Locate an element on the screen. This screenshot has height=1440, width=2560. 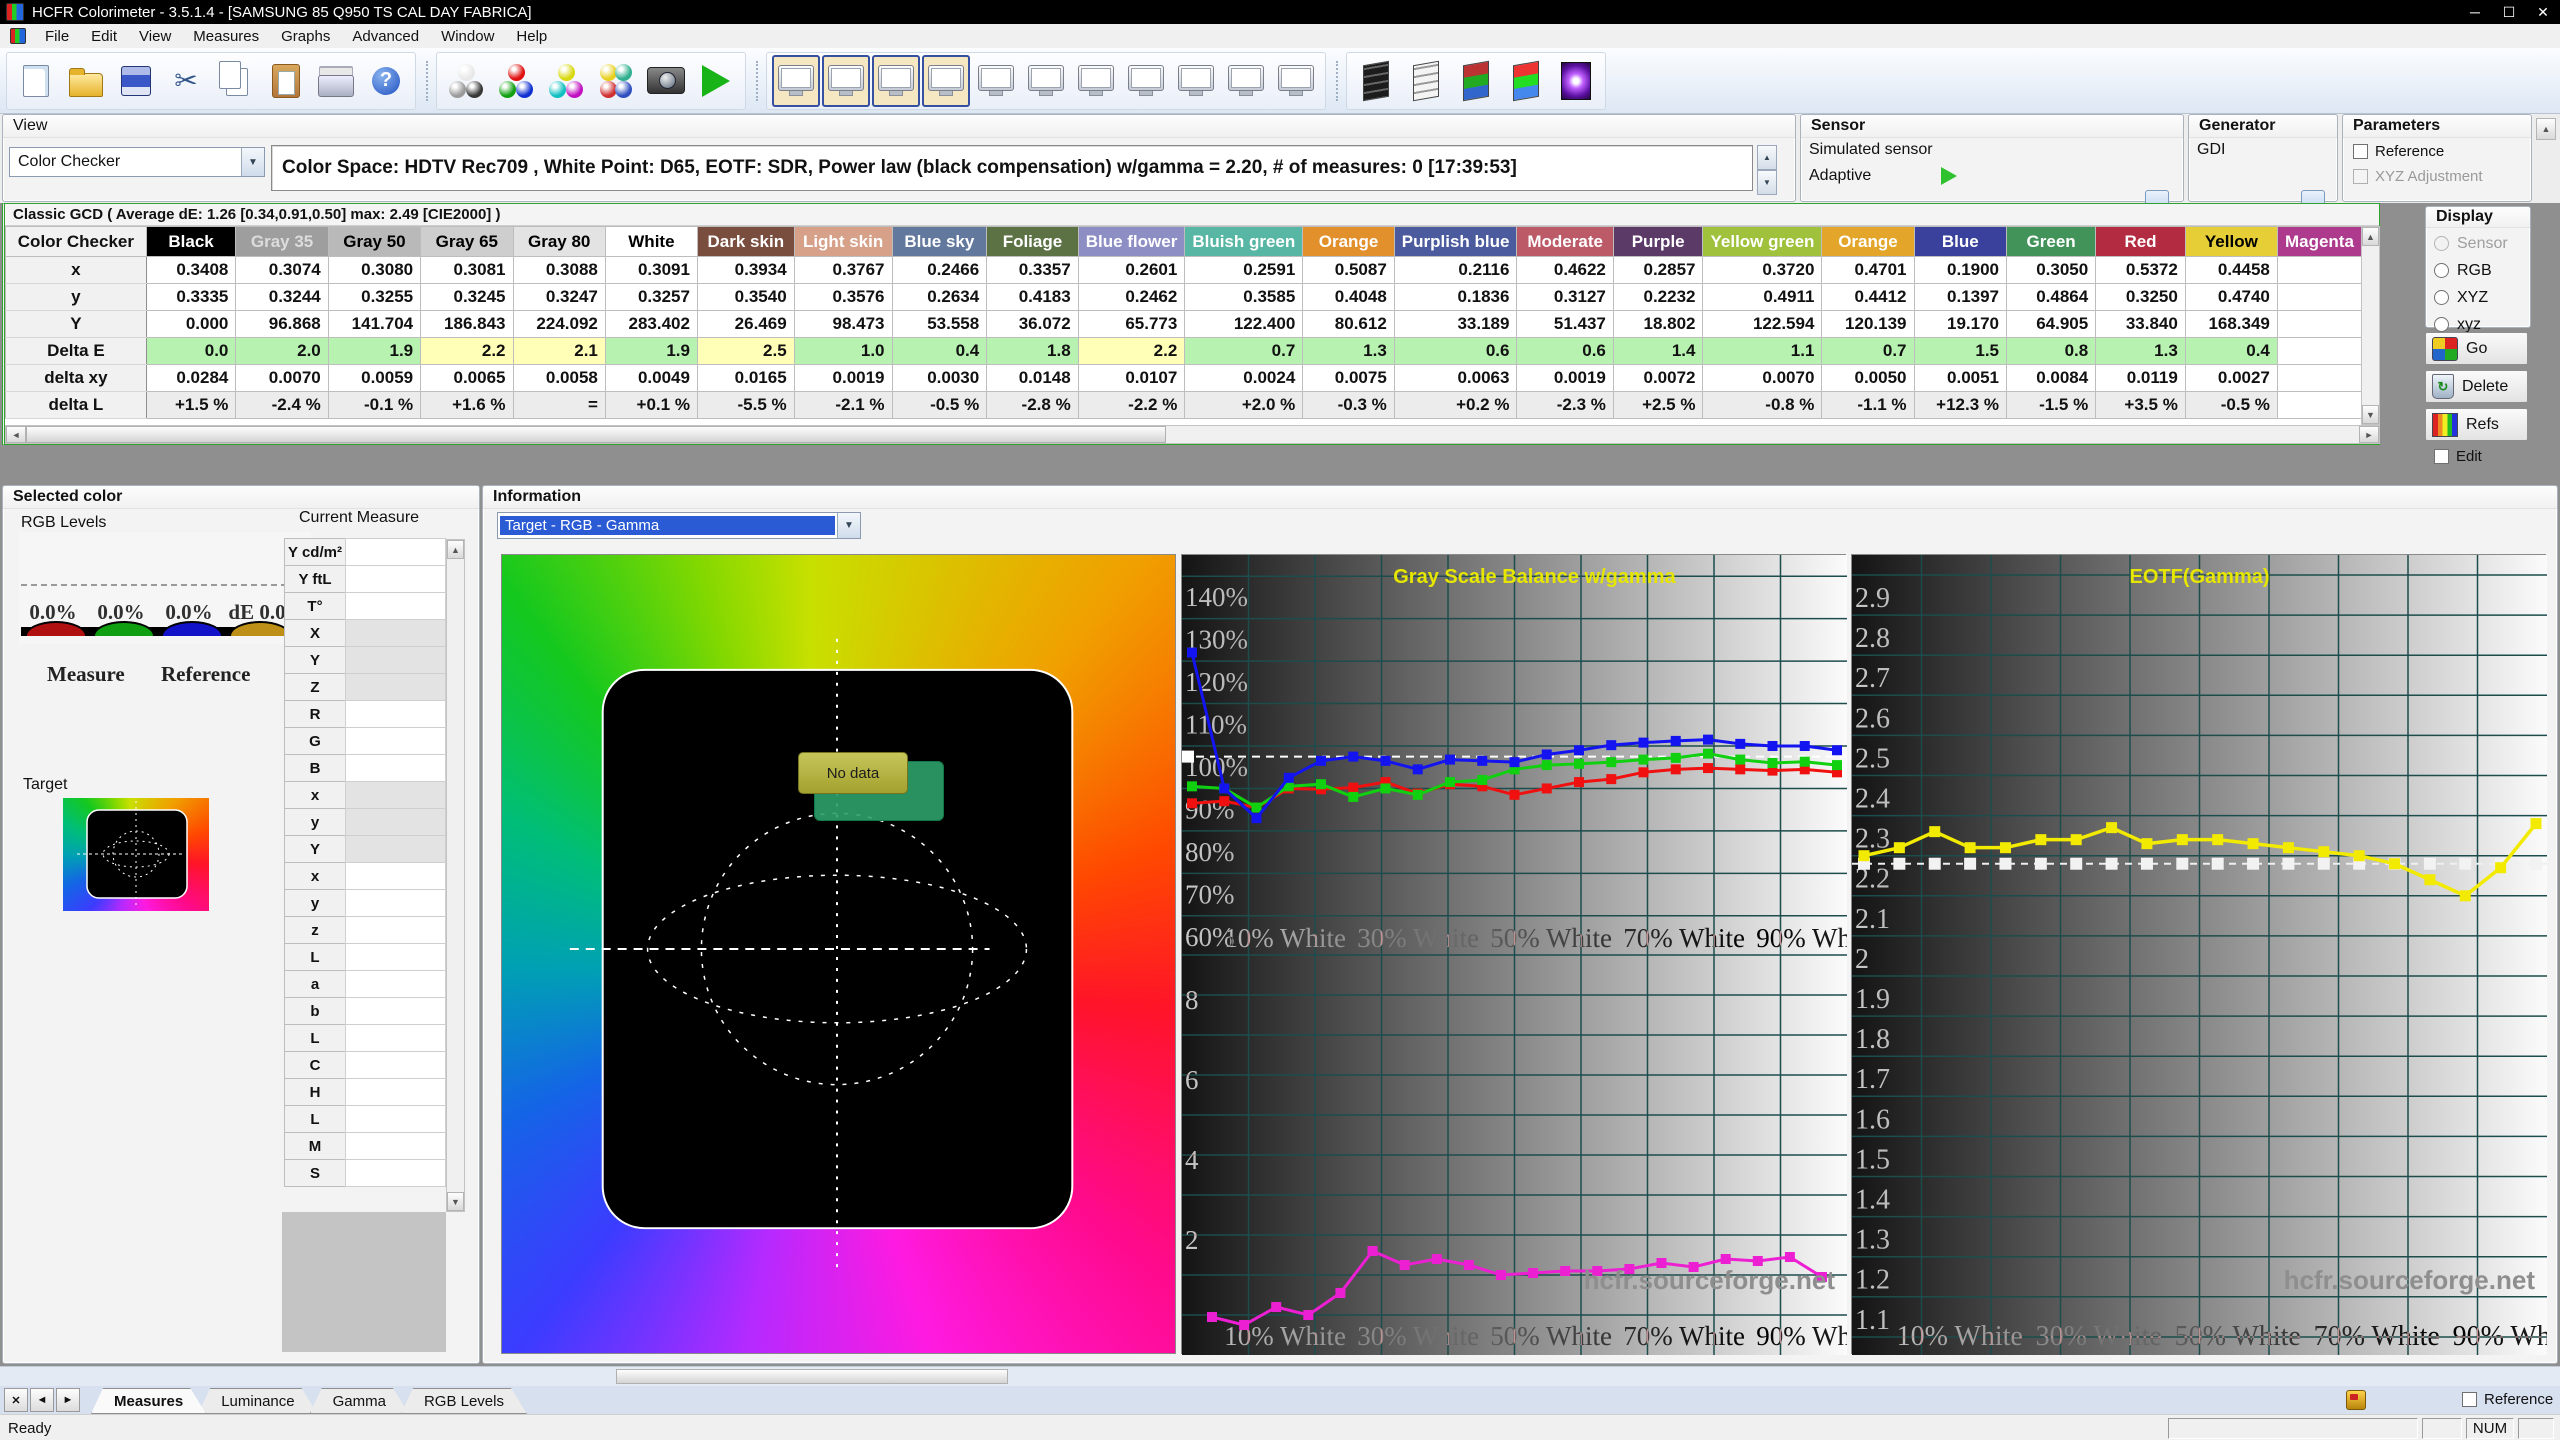
column-header: Gray 80 is located at coordinates (559, 241).